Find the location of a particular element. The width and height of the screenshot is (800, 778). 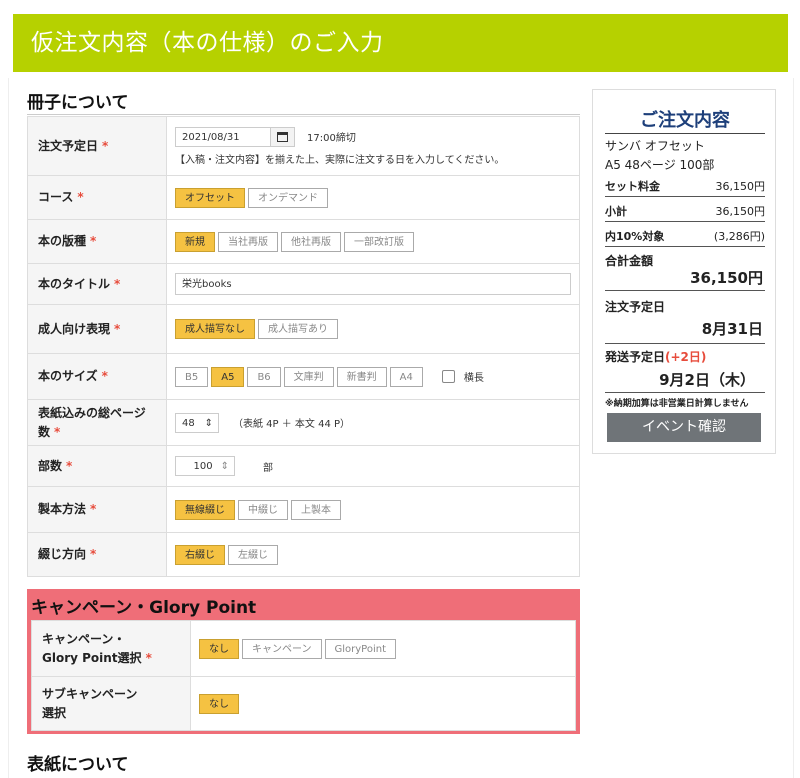

label-pages: 表紙込みの総ページ数 * is located at coordinates (97, 422).